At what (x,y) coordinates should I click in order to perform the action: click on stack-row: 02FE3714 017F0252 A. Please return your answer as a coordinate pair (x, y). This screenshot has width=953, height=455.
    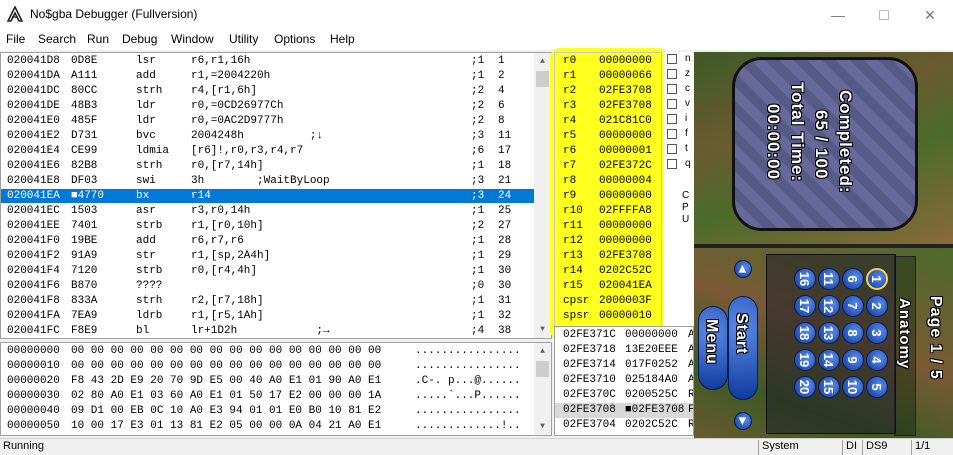
    Looking at the image, I should click on (624, 365).